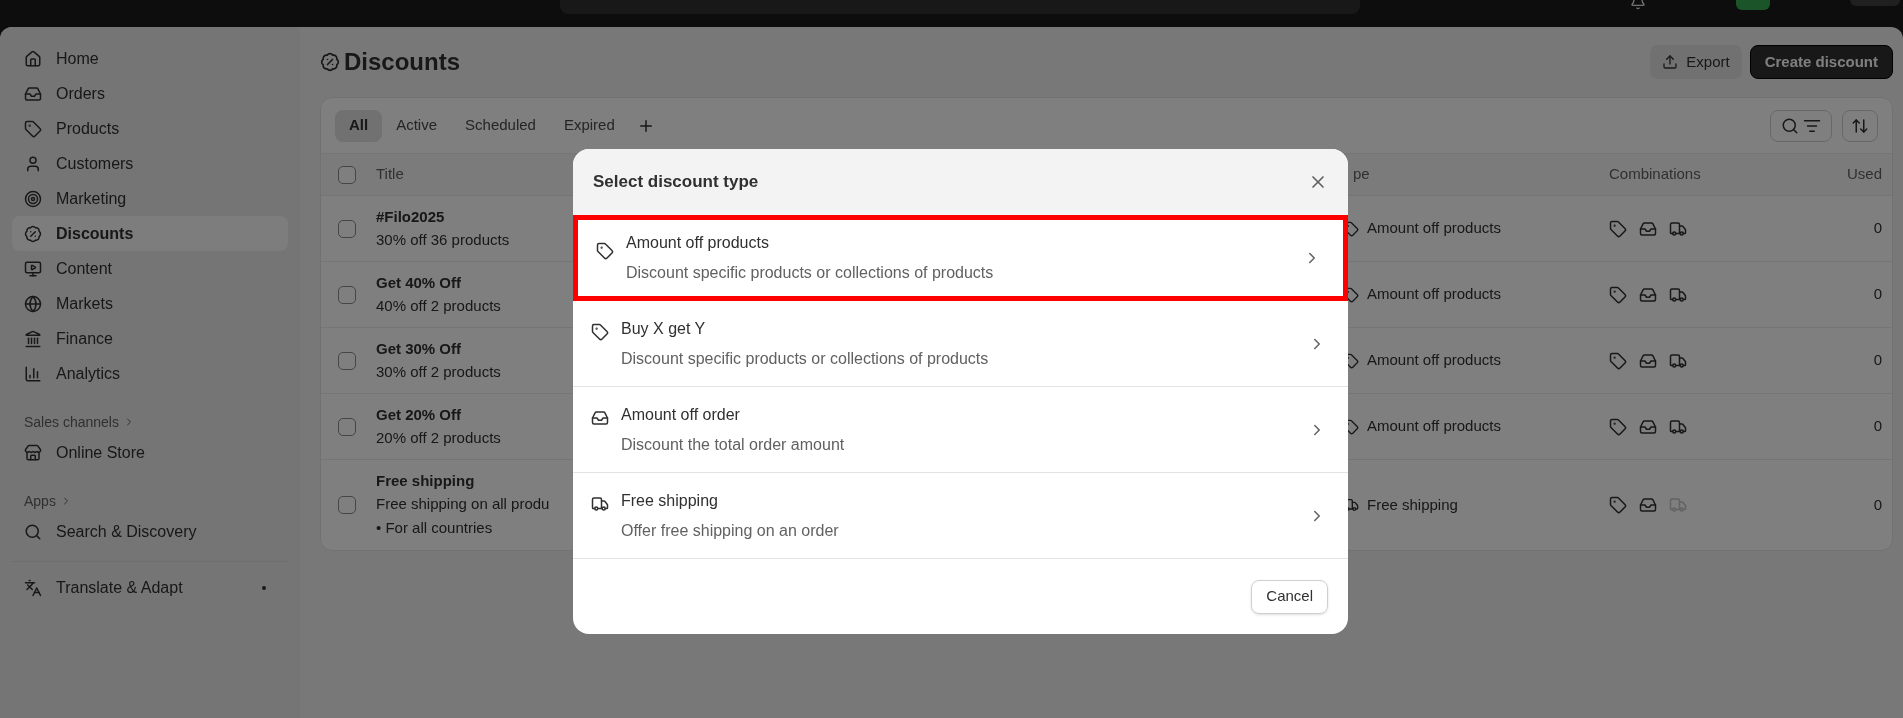 Image resolution: width=1903 pixels, height=718 pixels. What do you see at coordinates (676, 182) in the screenshot?
I see `dialog-title: Select discount type` at bounding box center [676, 182].